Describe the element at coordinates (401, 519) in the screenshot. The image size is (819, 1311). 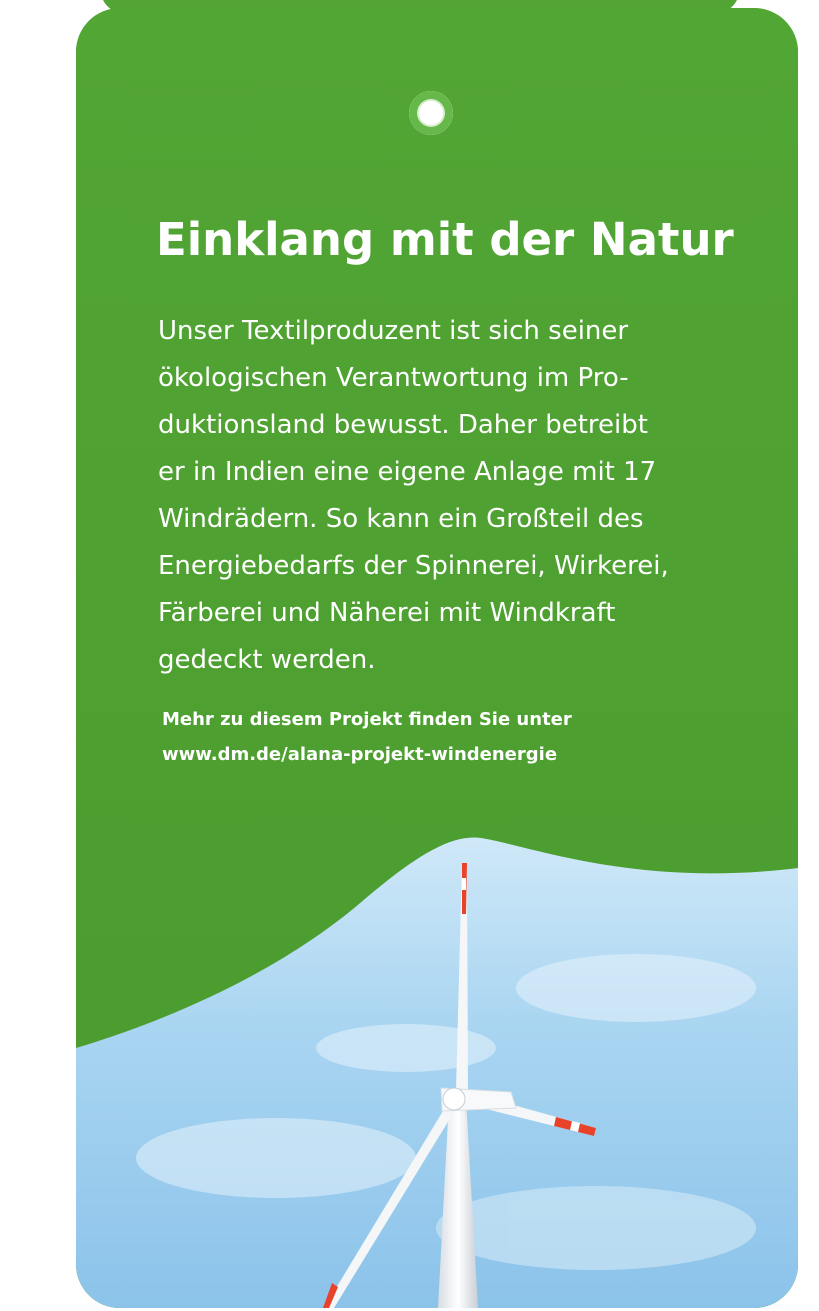
I see `body-line: Windrädern. So kann ein Großteil des` at that location.